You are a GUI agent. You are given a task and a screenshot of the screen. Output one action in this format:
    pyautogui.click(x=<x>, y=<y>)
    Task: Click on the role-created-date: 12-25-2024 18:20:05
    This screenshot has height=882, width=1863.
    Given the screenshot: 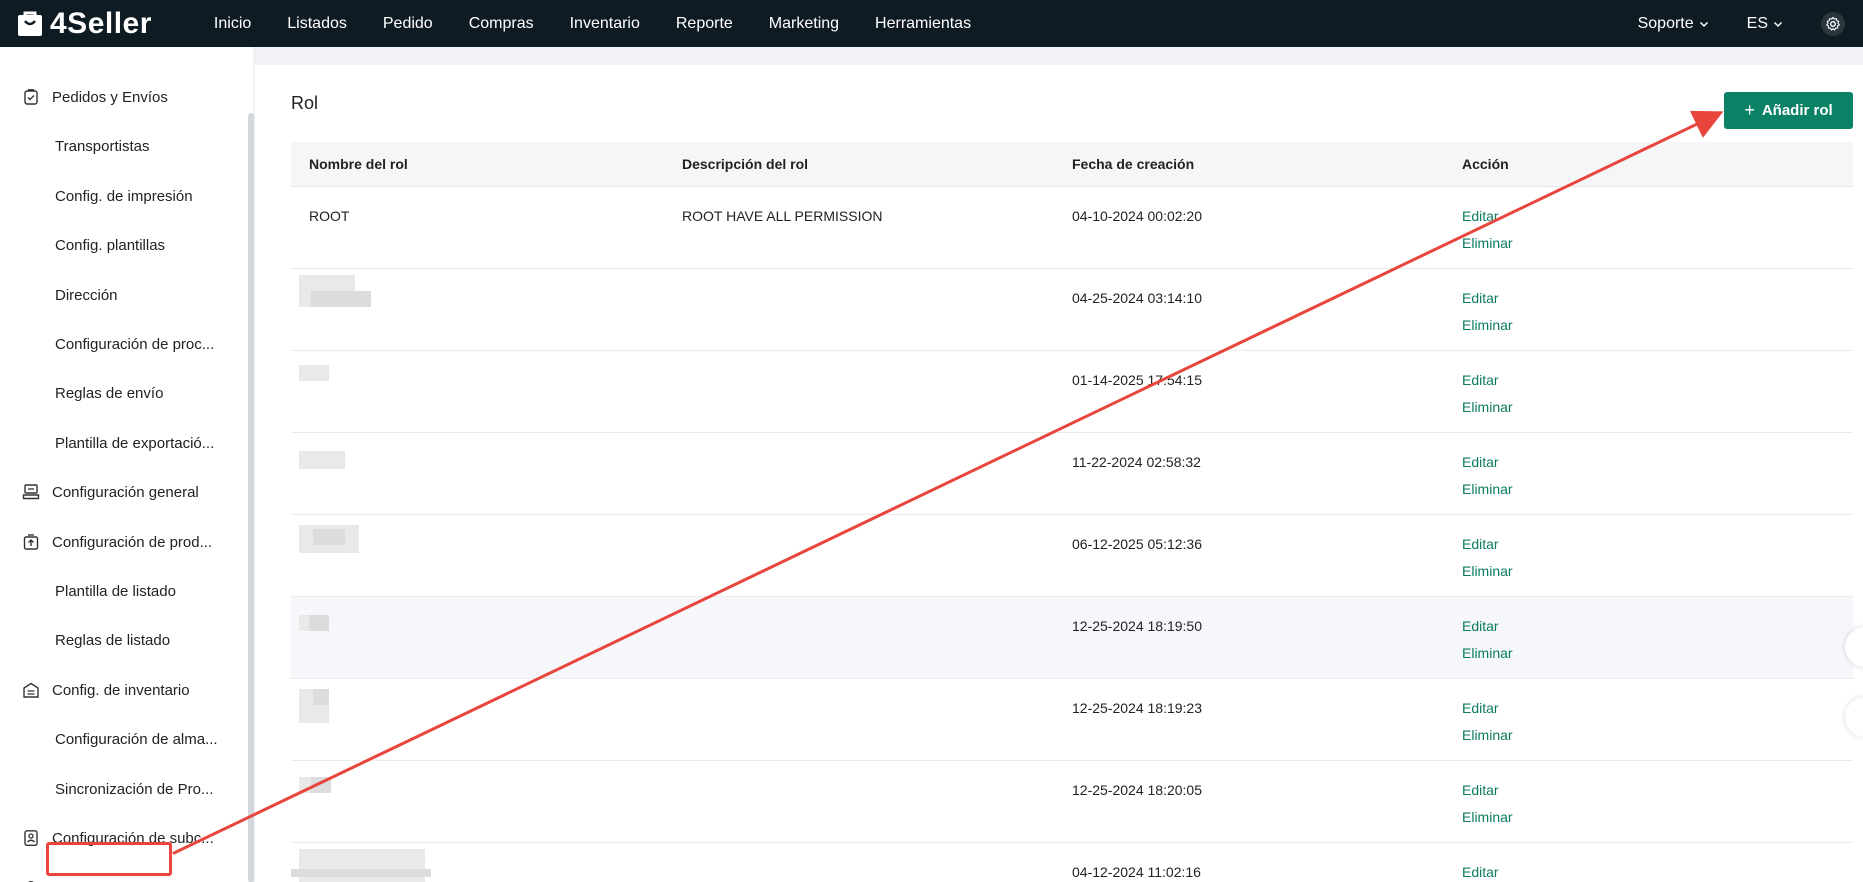 What is the action you would take?
    pyautogui.click(x=1137, y=790)
    